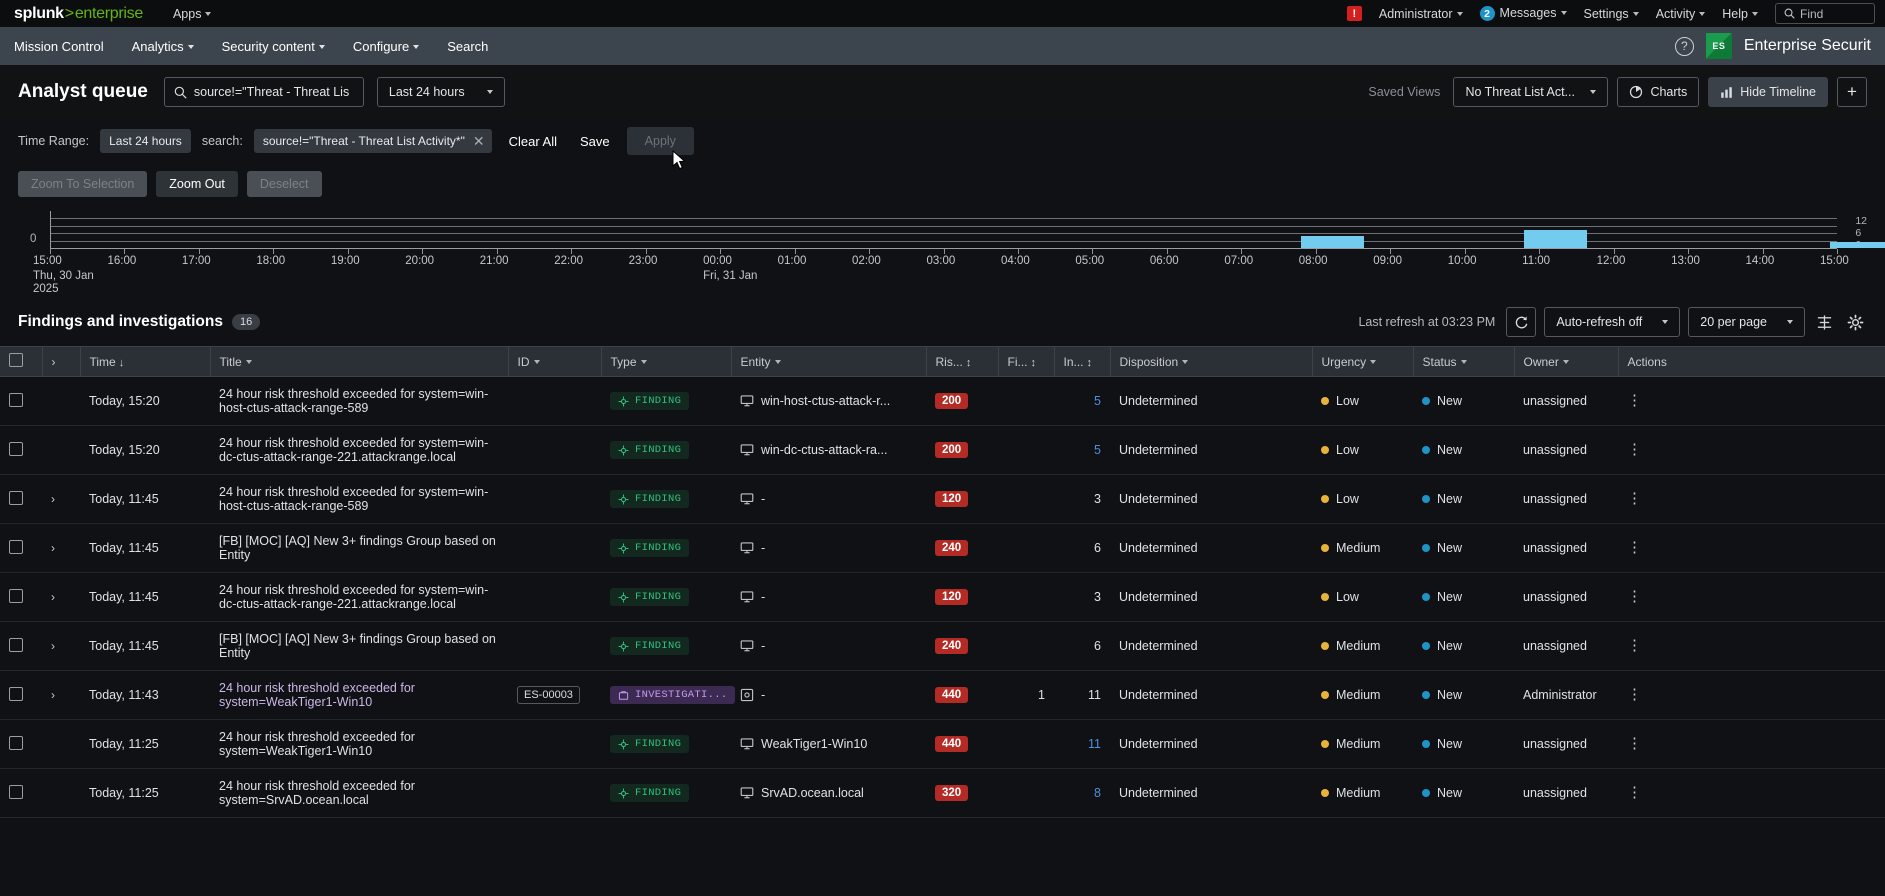  What do you see at coordinates (829, 361) in the screenshot?
I see `th-entity: Entity` at bounding box center [829, 361].